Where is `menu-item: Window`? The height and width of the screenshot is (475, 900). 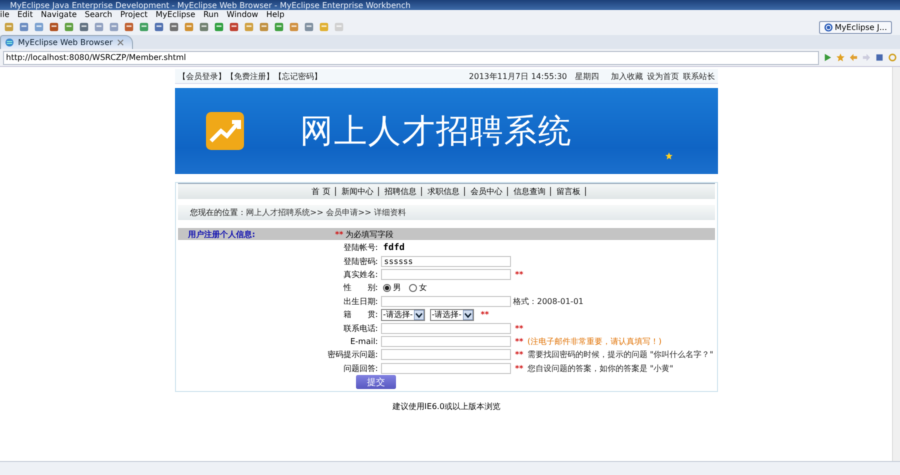
menu-item: Window is located at coordinates (242, 14).